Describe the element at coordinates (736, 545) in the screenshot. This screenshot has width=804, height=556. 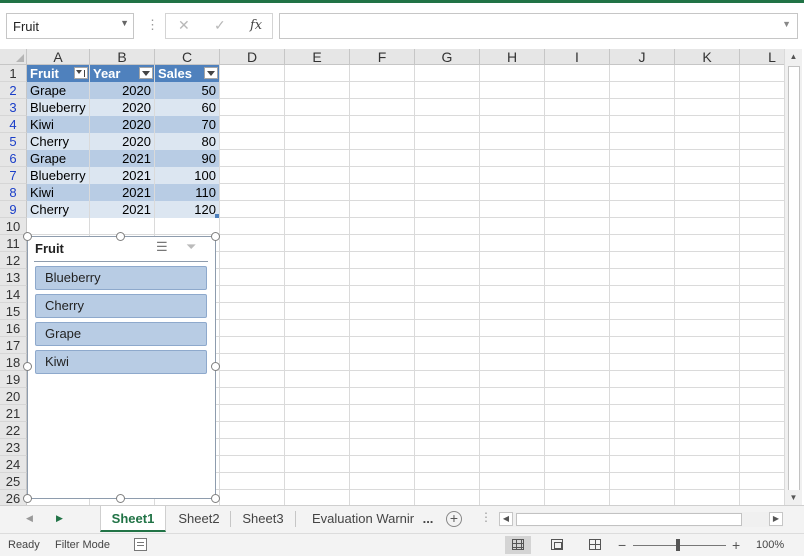
I see `zoom-in-button: +` at that location.